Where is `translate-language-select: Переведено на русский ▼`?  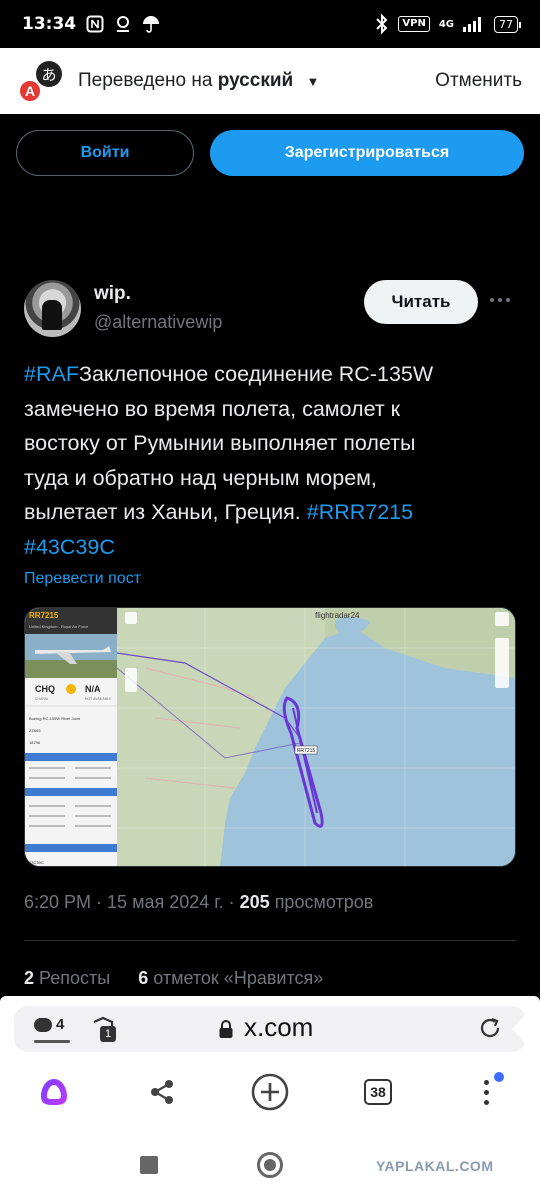 translate-language-select: Переведено на русский ▼ is located at coordinates (198, 81).